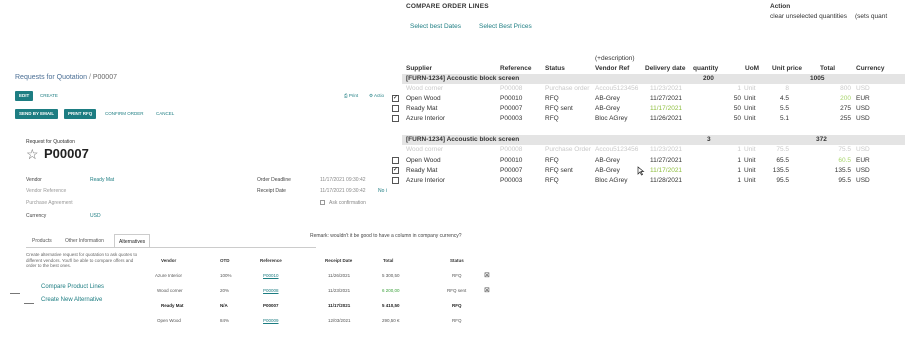  What do you see at coordinates (71, 300) in the screenshot?
I see `create-new-alternative-link: Create New Alternative` at bounding box center [71, 300].